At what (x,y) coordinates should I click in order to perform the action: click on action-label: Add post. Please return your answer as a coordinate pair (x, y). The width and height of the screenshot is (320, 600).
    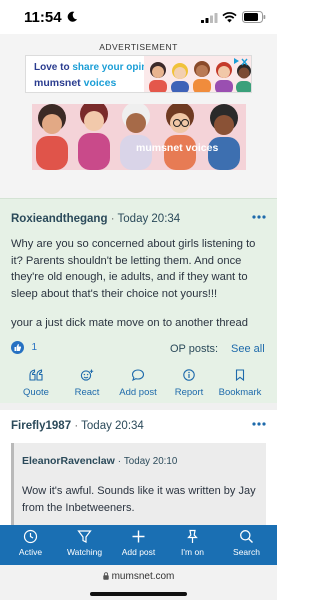
    Looking at the image, I should click on (138, 392).